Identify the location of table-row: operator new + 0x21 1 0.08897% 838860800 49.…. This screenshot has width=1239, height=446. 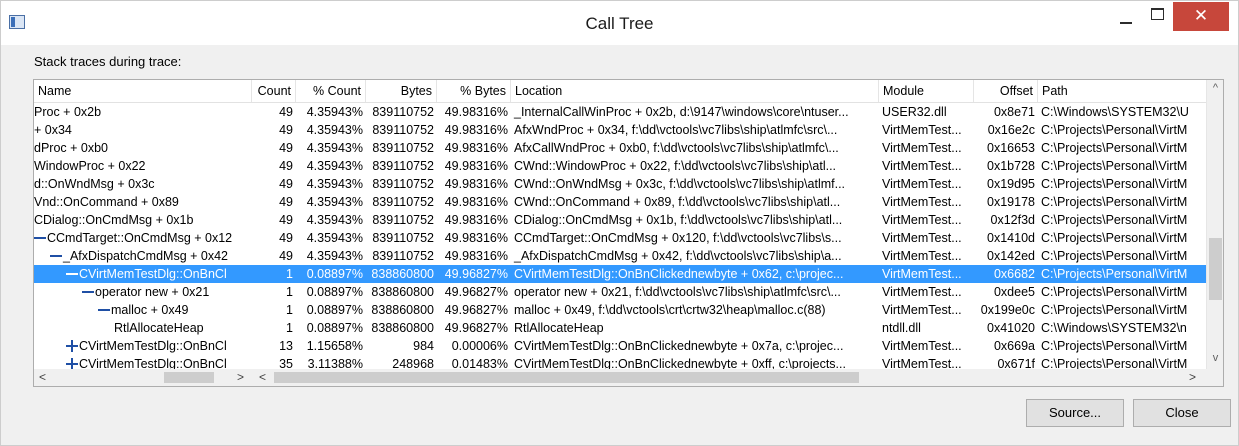
(620, 292).